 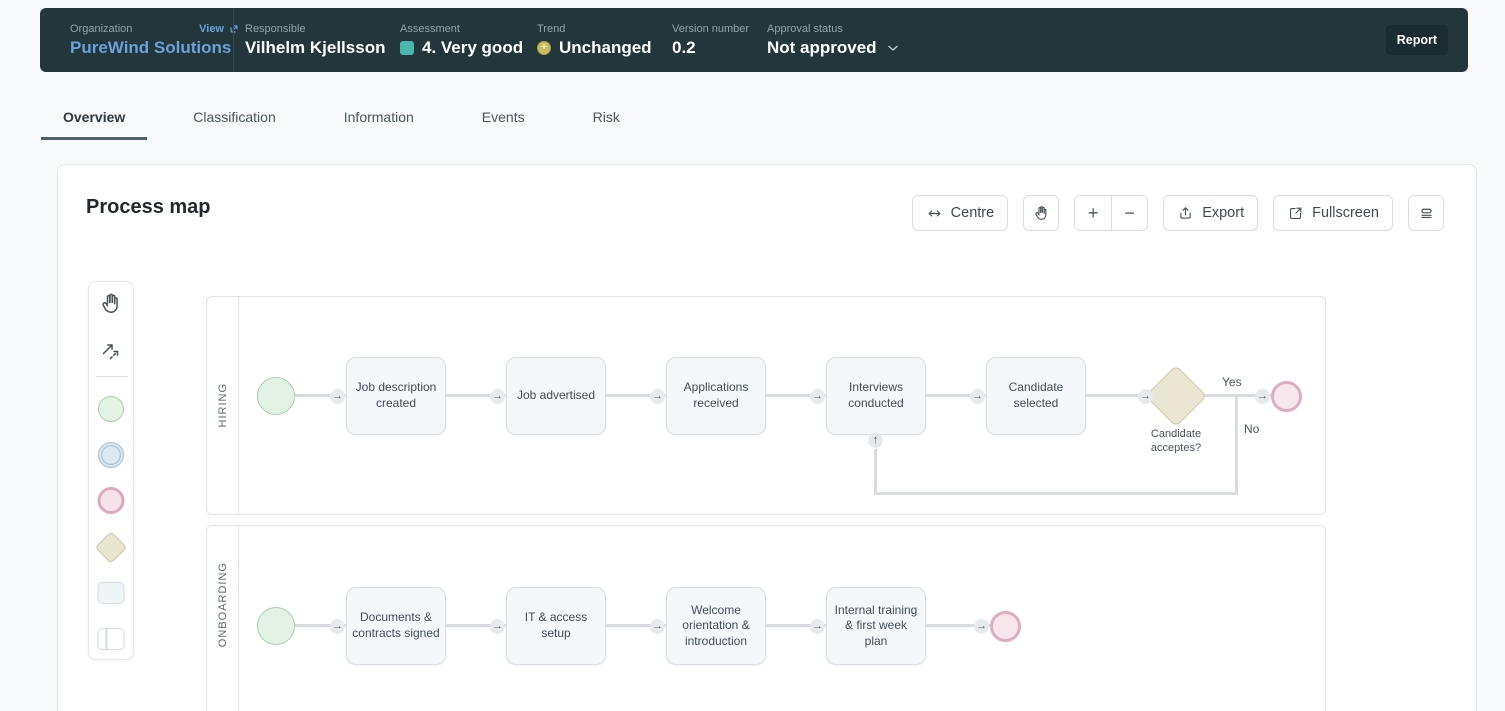 What do you see at coordinates (396, 396) in the screenshot?
I see `task-job-description-created: Job description created` at bounding box center [396, 396].